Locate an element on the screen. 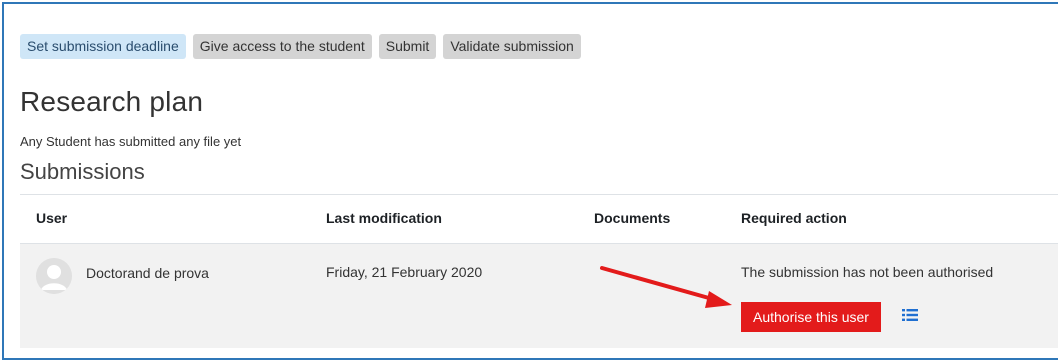  page-title: Research plan is located at coordinates (112, 101).